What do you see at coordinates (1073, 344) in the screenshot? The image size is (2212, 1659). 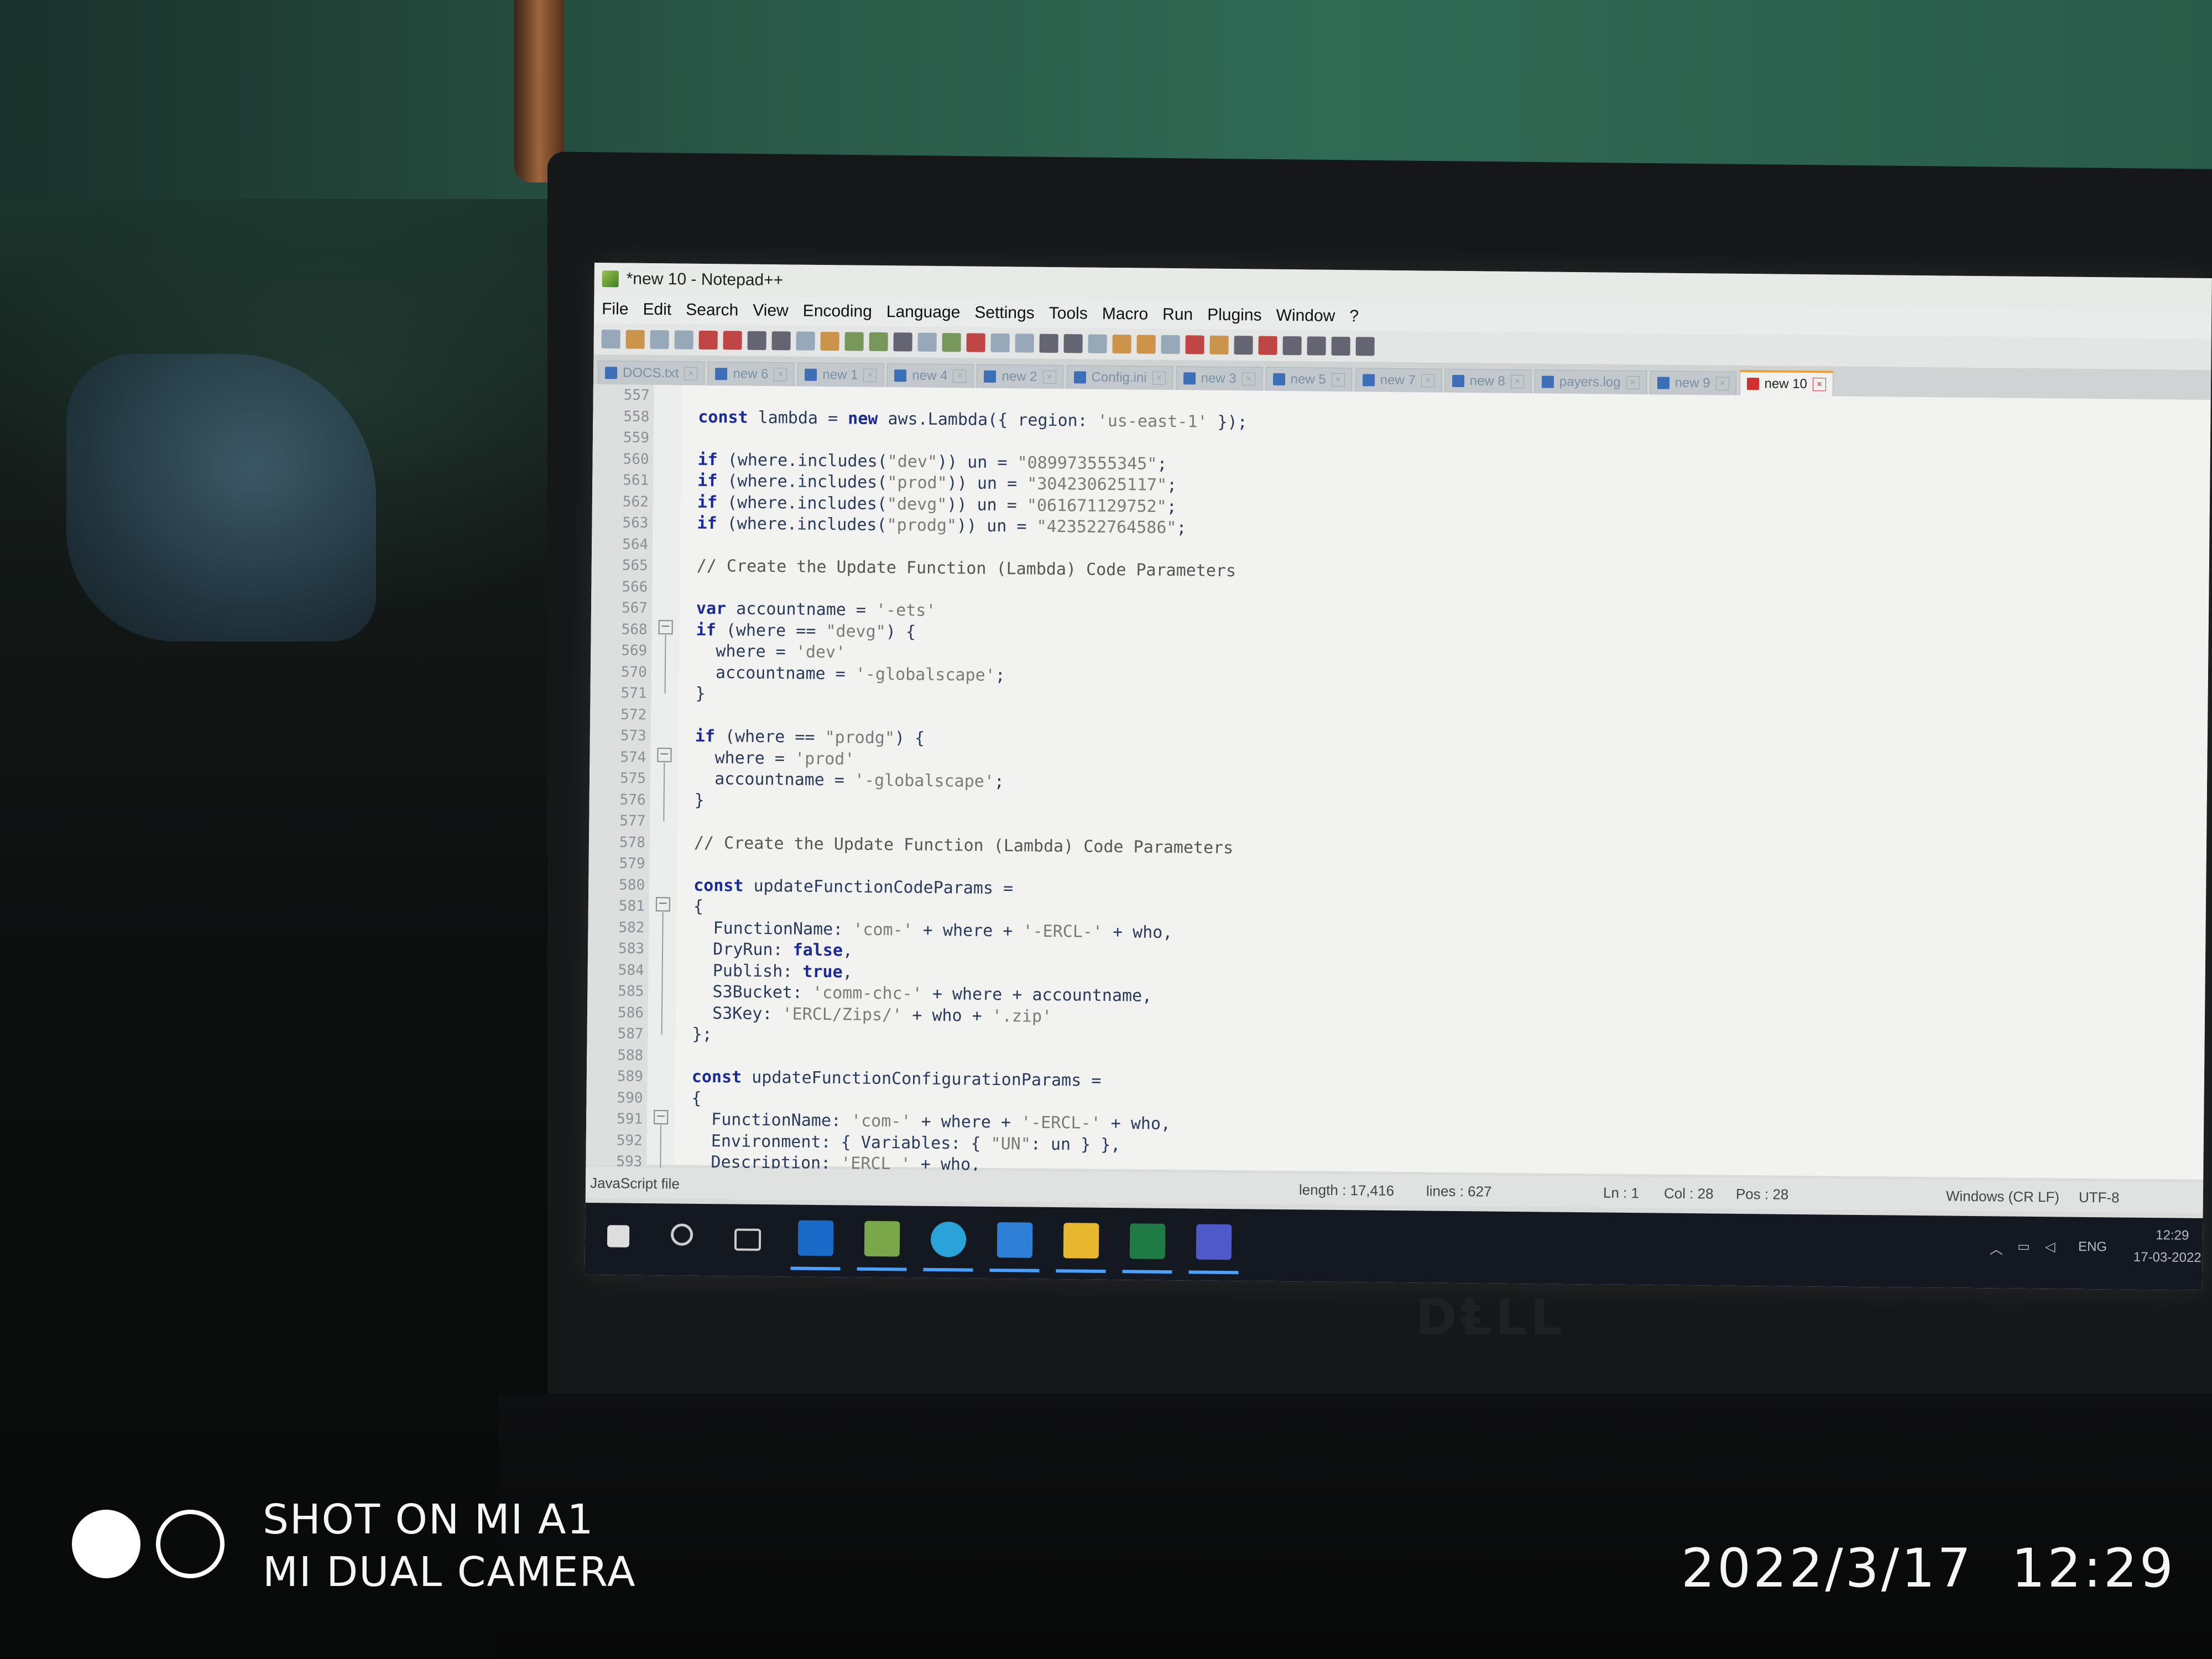 I see `show-all-chars-icon` at bounding box center [1073, 344].